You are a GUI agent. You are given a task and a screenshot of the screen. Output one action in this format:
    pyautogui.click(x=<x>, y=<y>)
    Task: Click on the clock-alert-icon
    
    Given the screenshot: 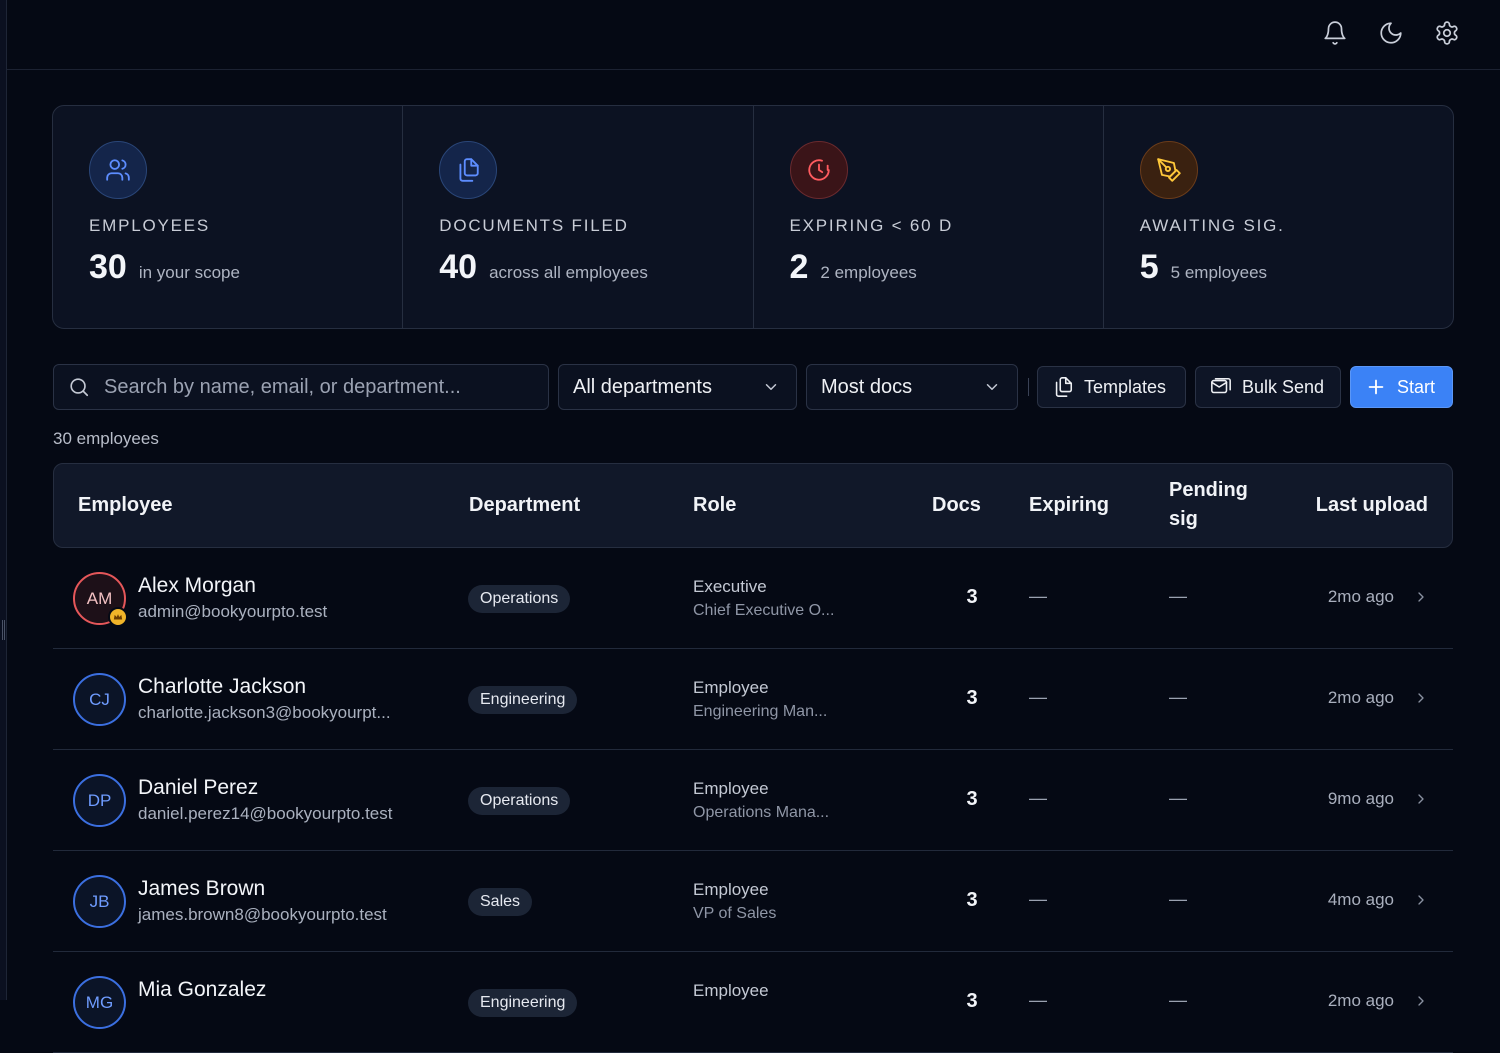 What is the action you would take?
    pyautogui.click(x=818, y=170)
    